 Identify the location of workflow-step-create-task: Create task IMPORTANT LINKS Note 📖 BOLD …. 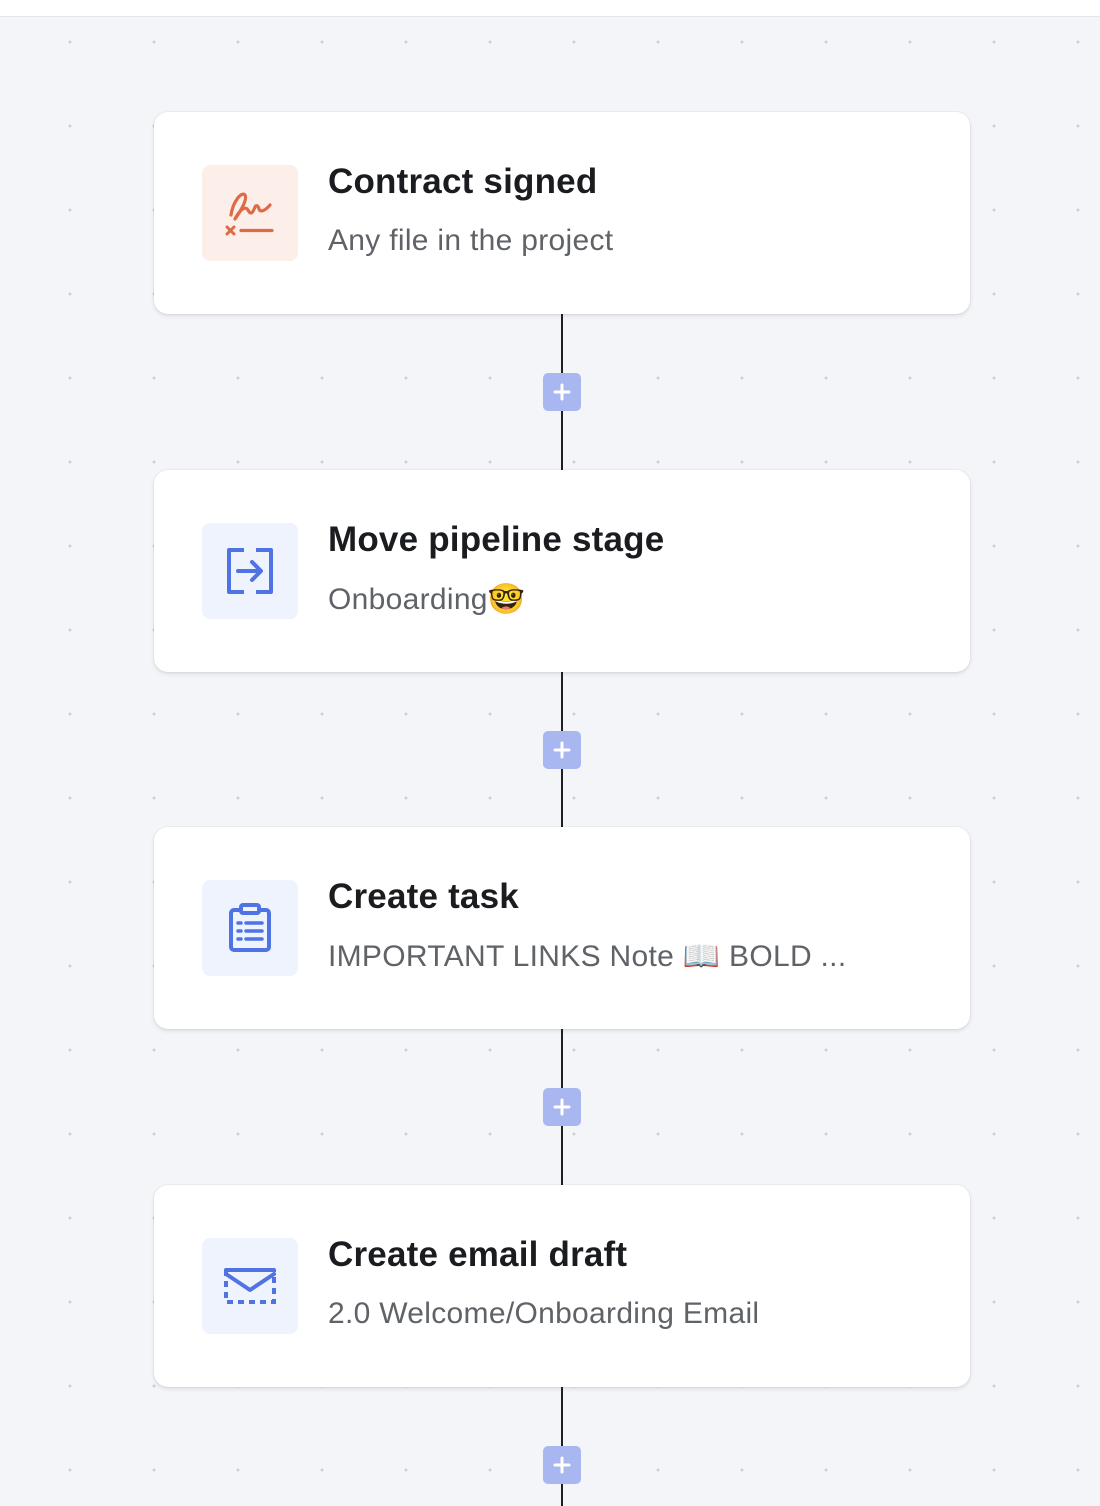
(562, 928).